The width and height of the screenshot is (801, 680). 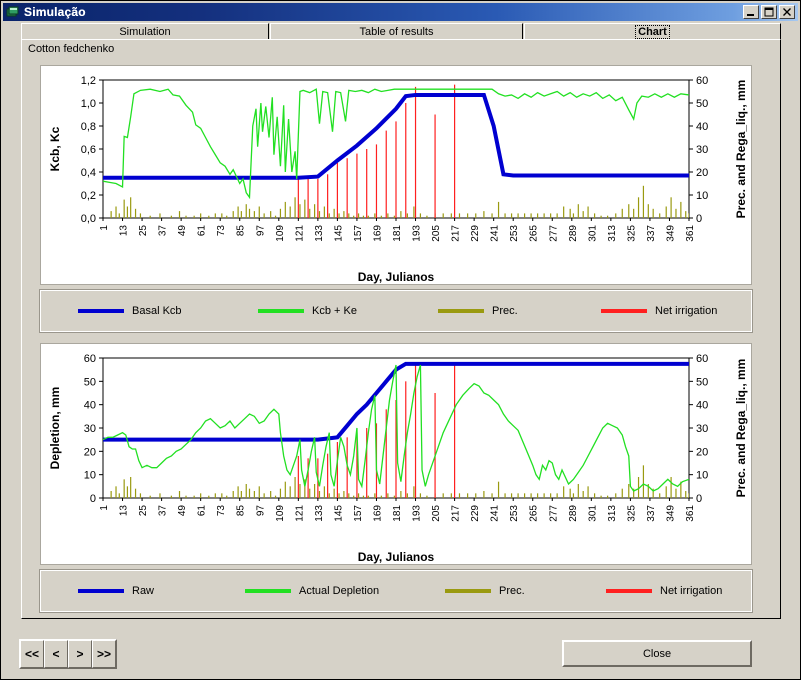 I want to click on svg-text: 217, so click(x=456, y=233).